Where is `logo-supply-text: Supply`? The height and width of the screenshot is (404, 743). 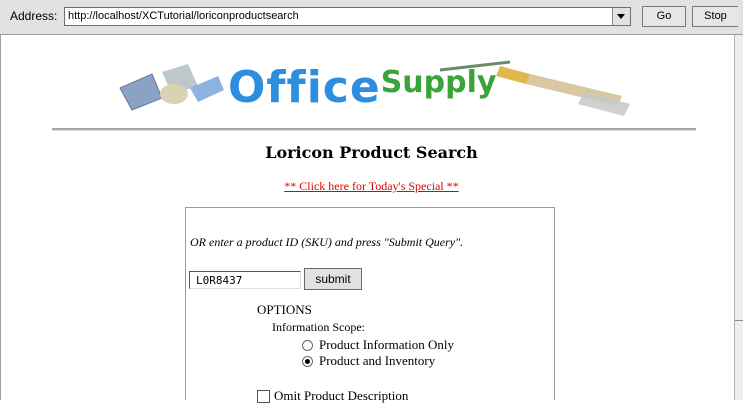 logo-supply-text: Supply is located at coordinates (438, 82).